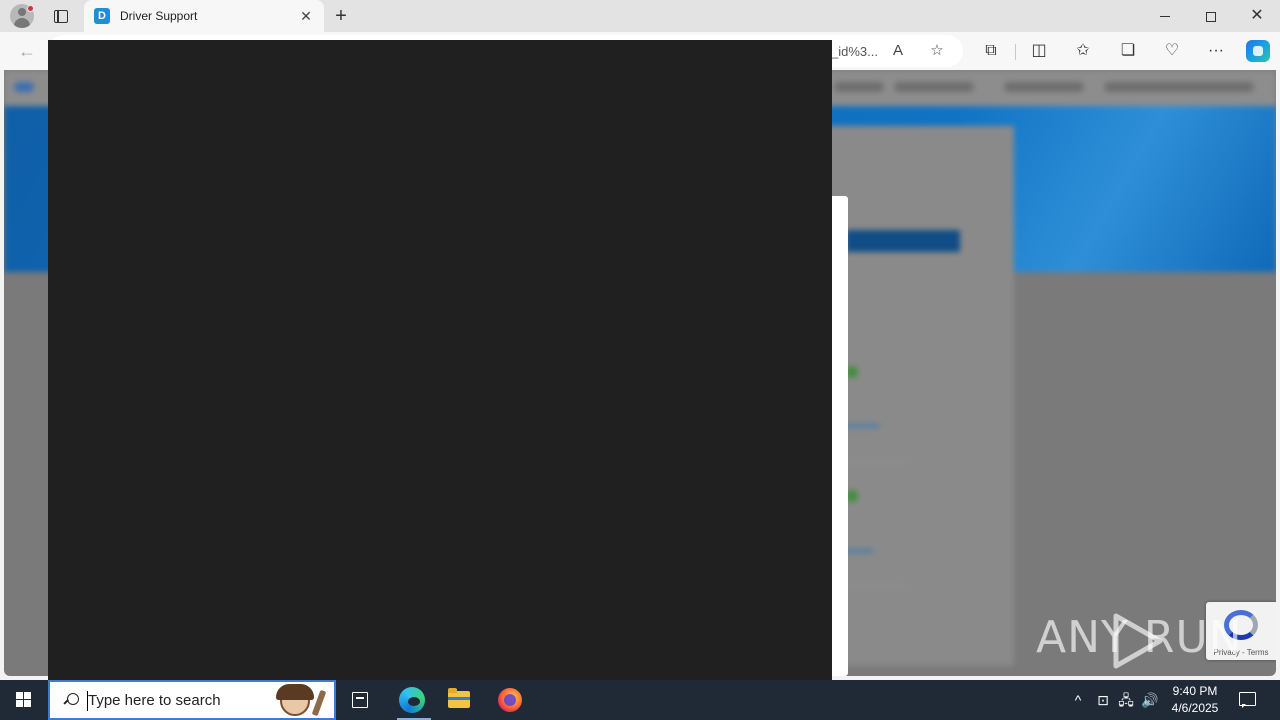 The width and height of the screenshot is (1280, 720). Describe the element at coordinates (1195, 691) in the screenshot. I see `clock-time: 9:40 PM` at that location.